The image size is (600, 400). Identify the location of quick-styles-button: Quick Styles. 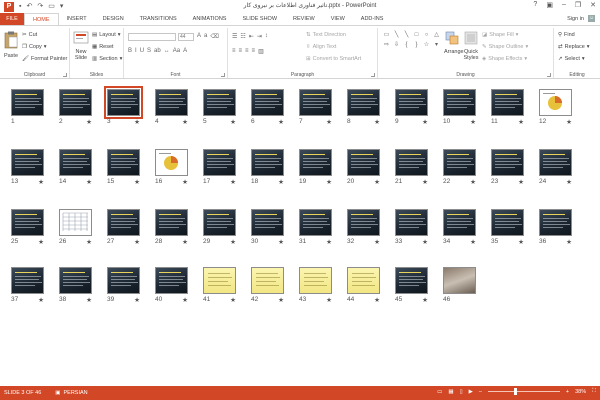
(471, 46).